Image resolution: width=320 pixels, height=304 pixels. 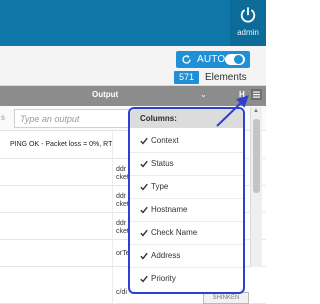 What do you see at coordinates (232, 111) in the screenshot?
I see `annotation-arrow` at bounding box center [232, 111].